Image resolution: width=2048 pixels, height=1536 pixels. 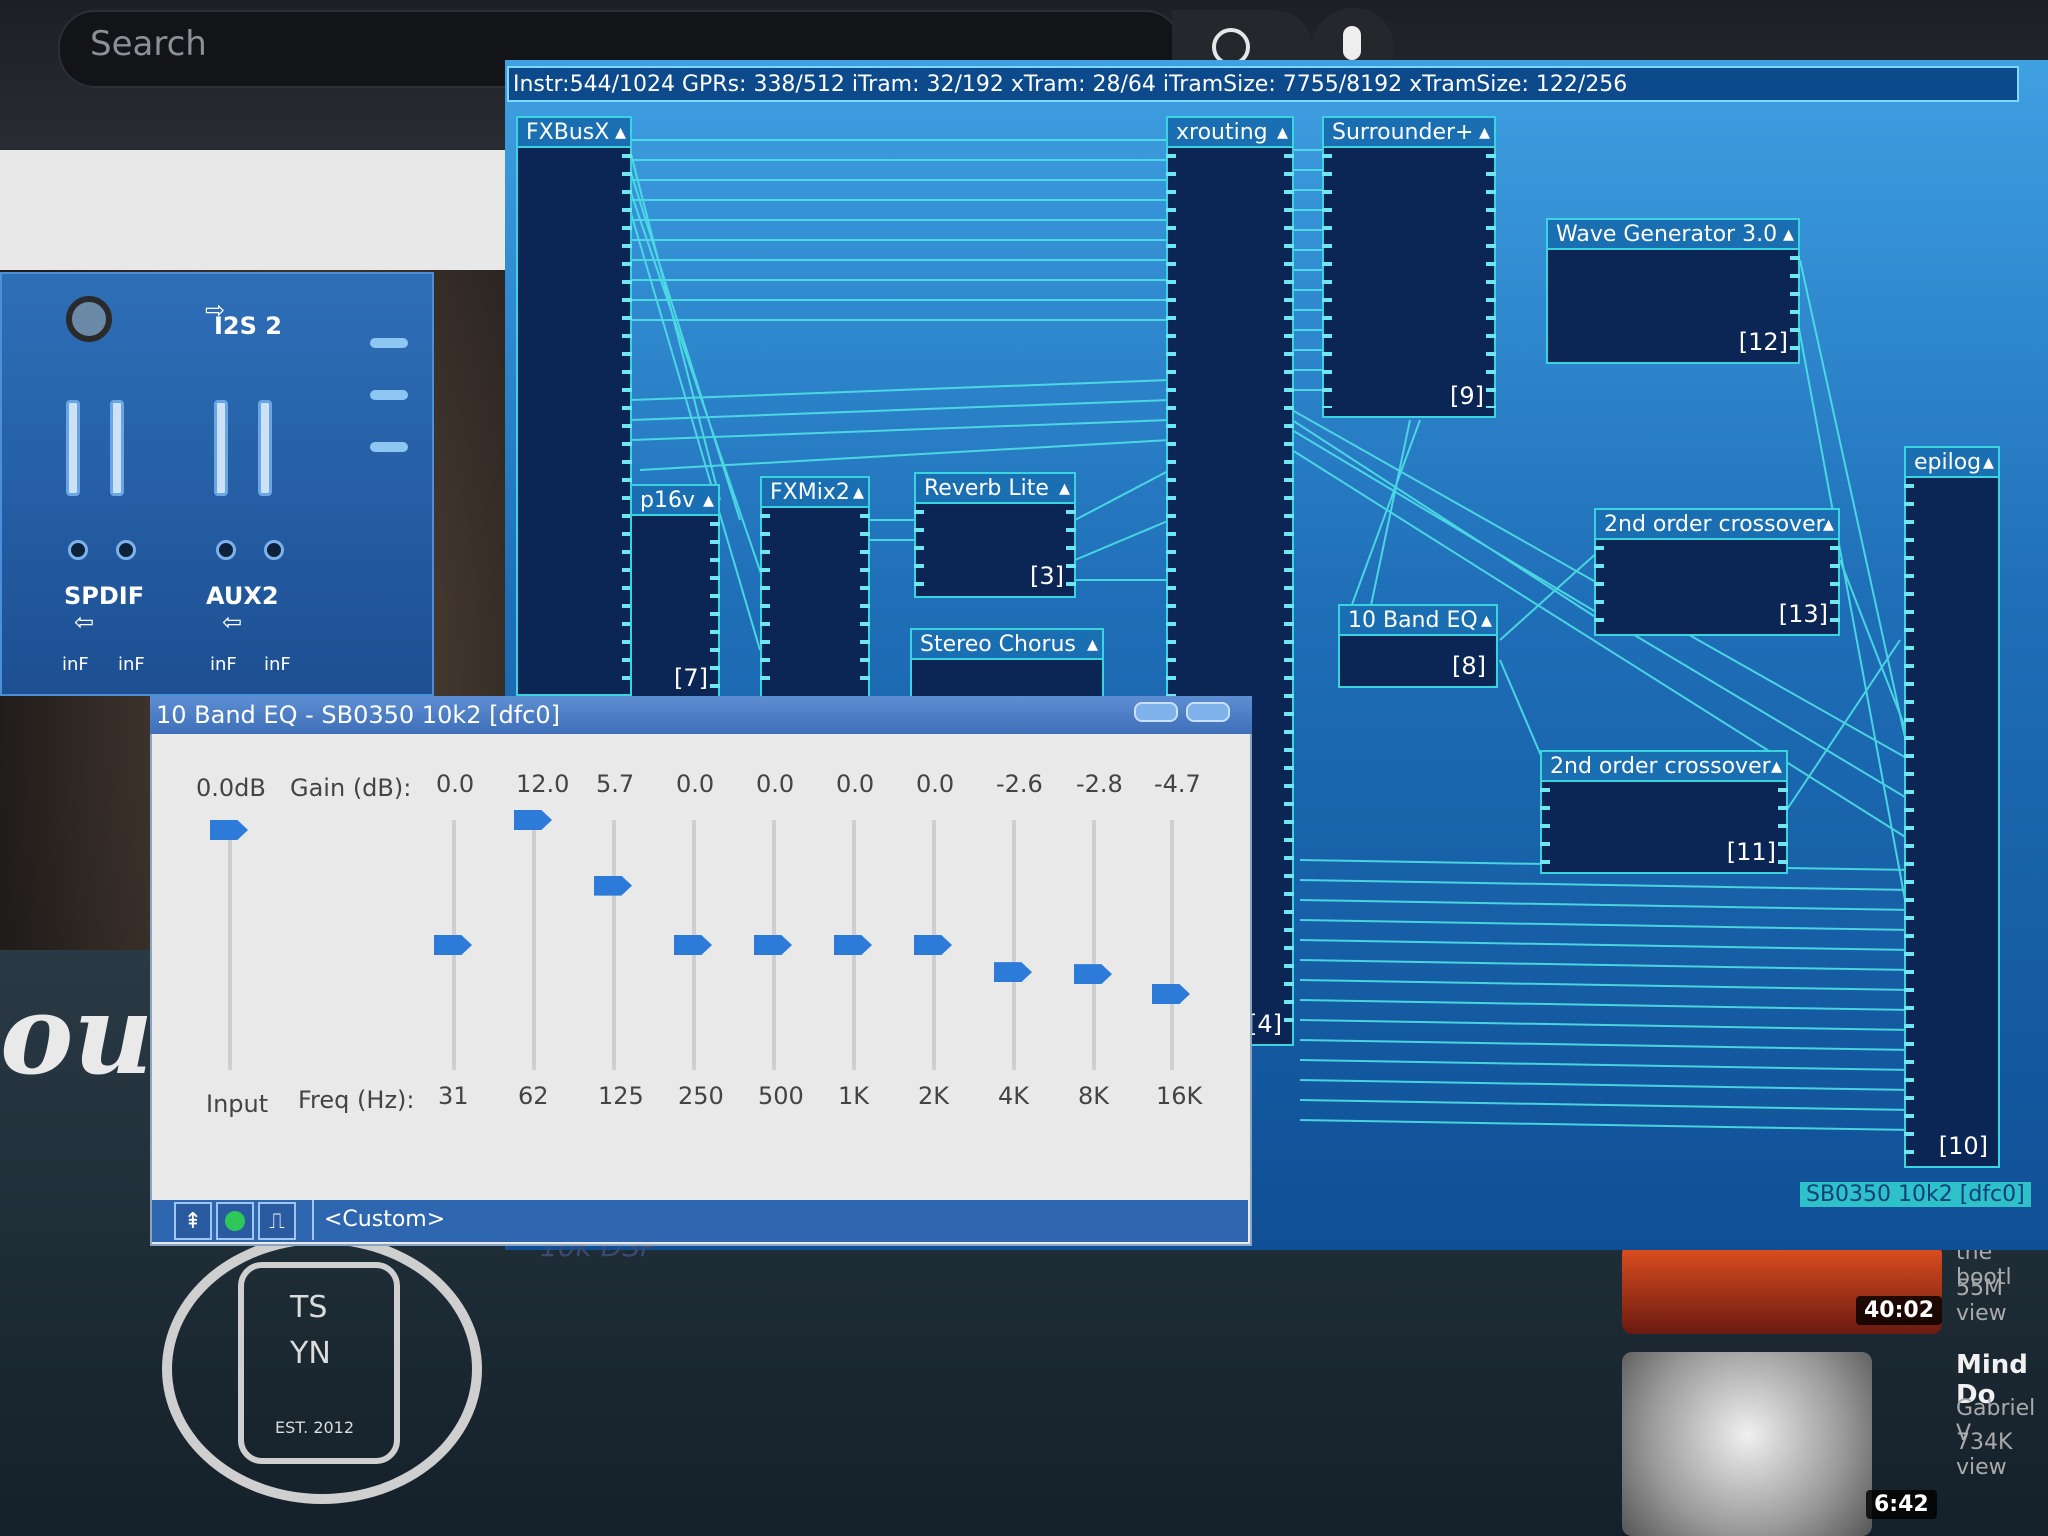 What do you see at coordinates (237, 1104) in the screenshot?
I see `input-label: Input` at bounding box center [237, 1104].